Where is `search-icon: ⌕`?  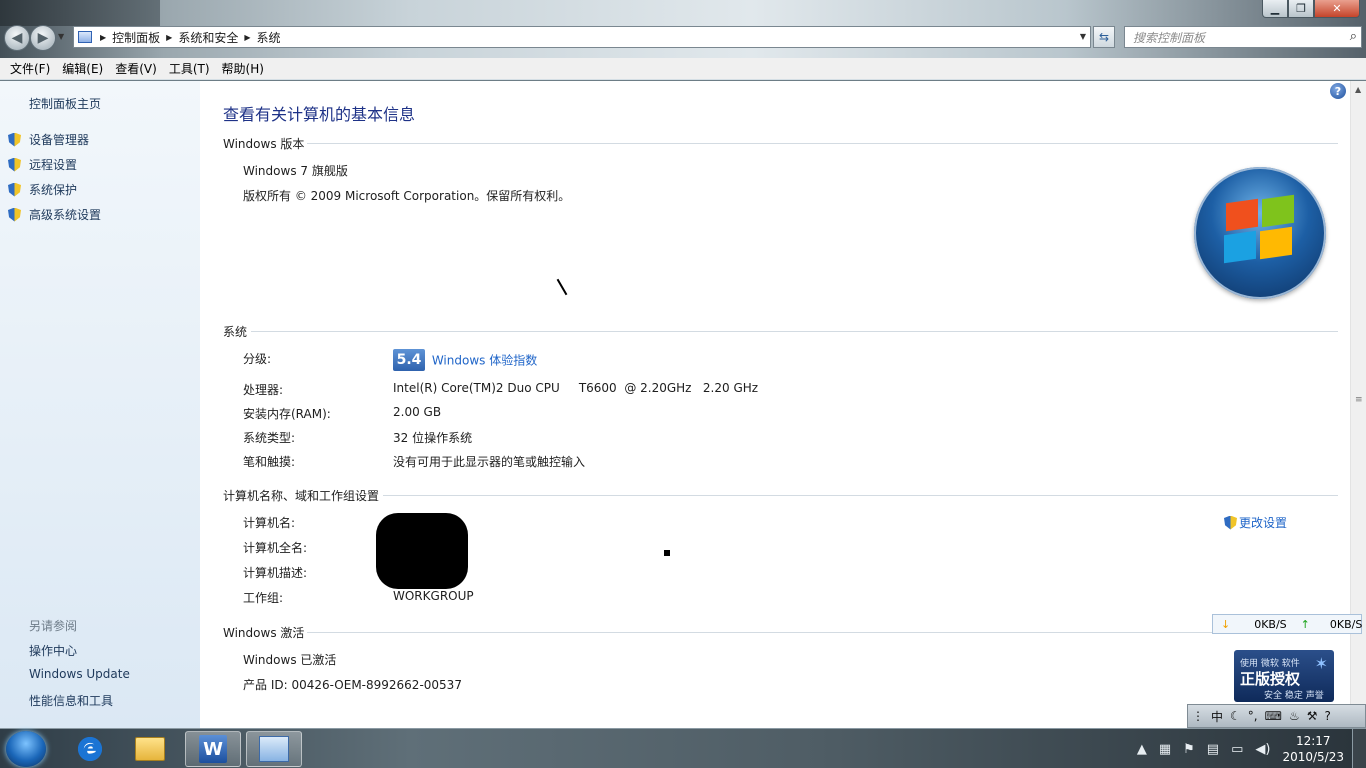 search-icon: ⌕ is located at coordinates (1353, 36).